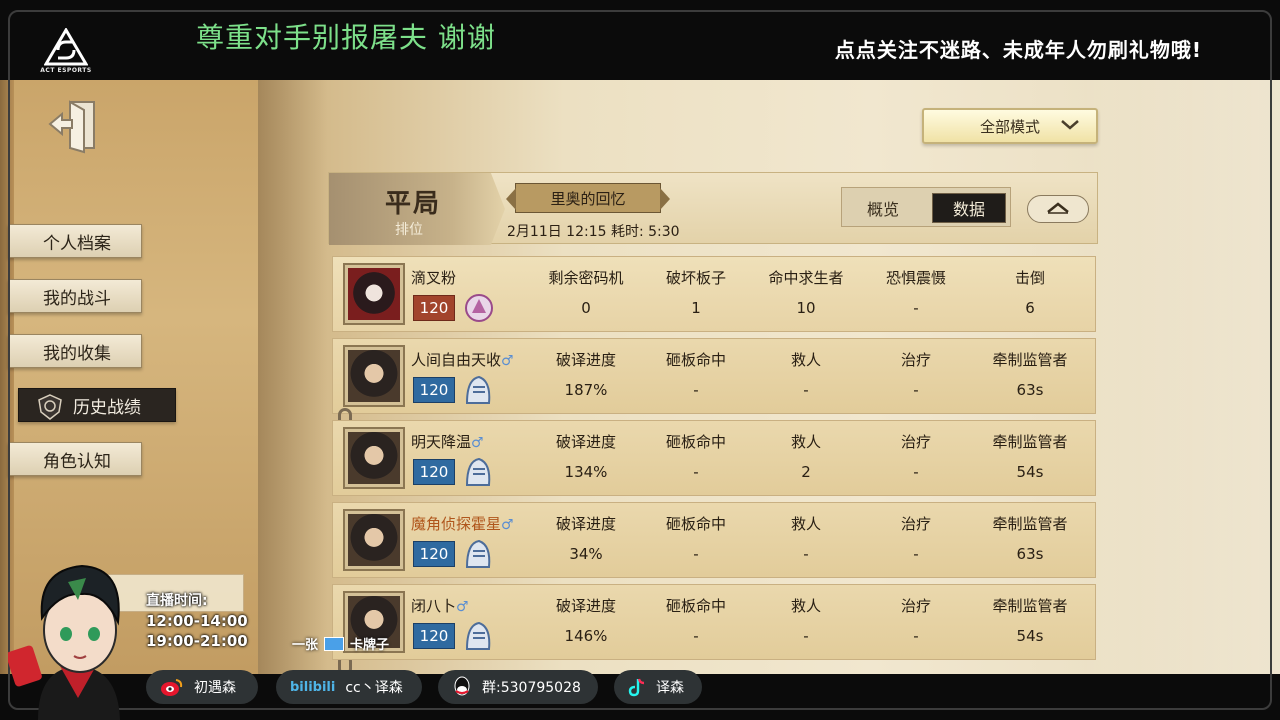  What do you see at coordinates (370, 645) in the screenshot?
I see `card-promo-suffix: 卡牌子` at bounding box center [370, 645].